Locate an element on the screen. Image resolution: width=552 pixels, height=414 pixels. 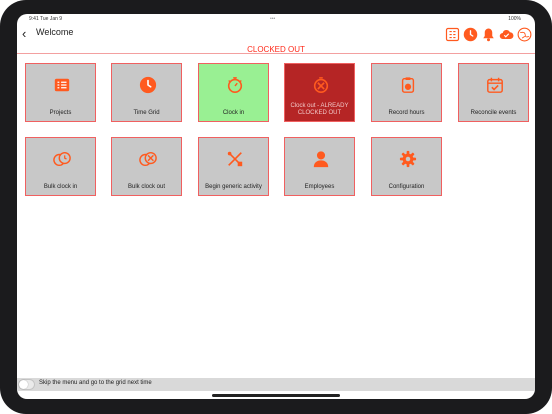
tile-label: Clock out - ALREADY CLOCKED OUT is located at coordinates (319, 109).